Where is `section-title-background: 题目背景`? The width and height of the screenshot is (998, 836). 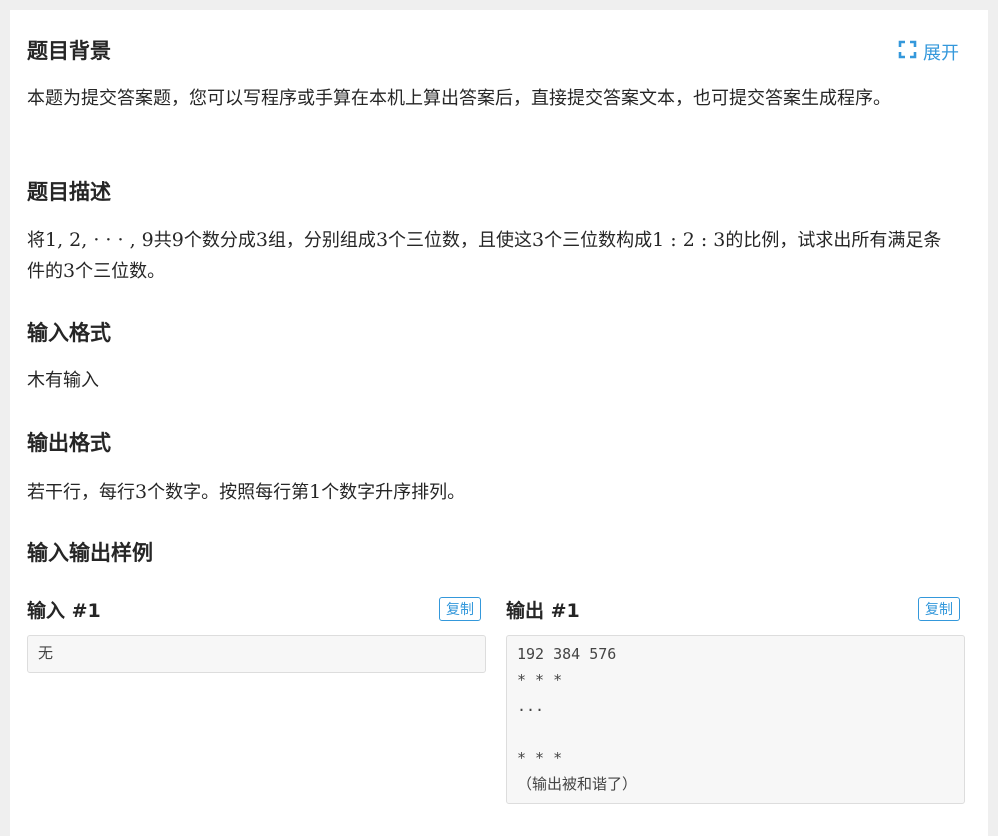 section-title-background: 题目背景 is located at coordinates (69, 51).